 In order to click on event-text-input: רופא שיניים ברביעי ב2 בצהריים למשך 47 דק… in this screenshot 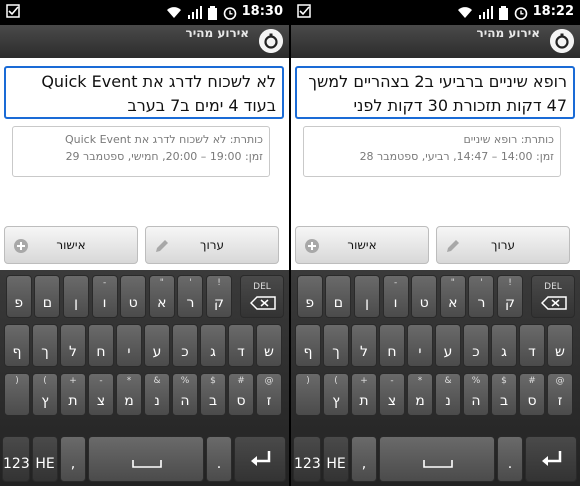, I will do `click(435, 92)`.